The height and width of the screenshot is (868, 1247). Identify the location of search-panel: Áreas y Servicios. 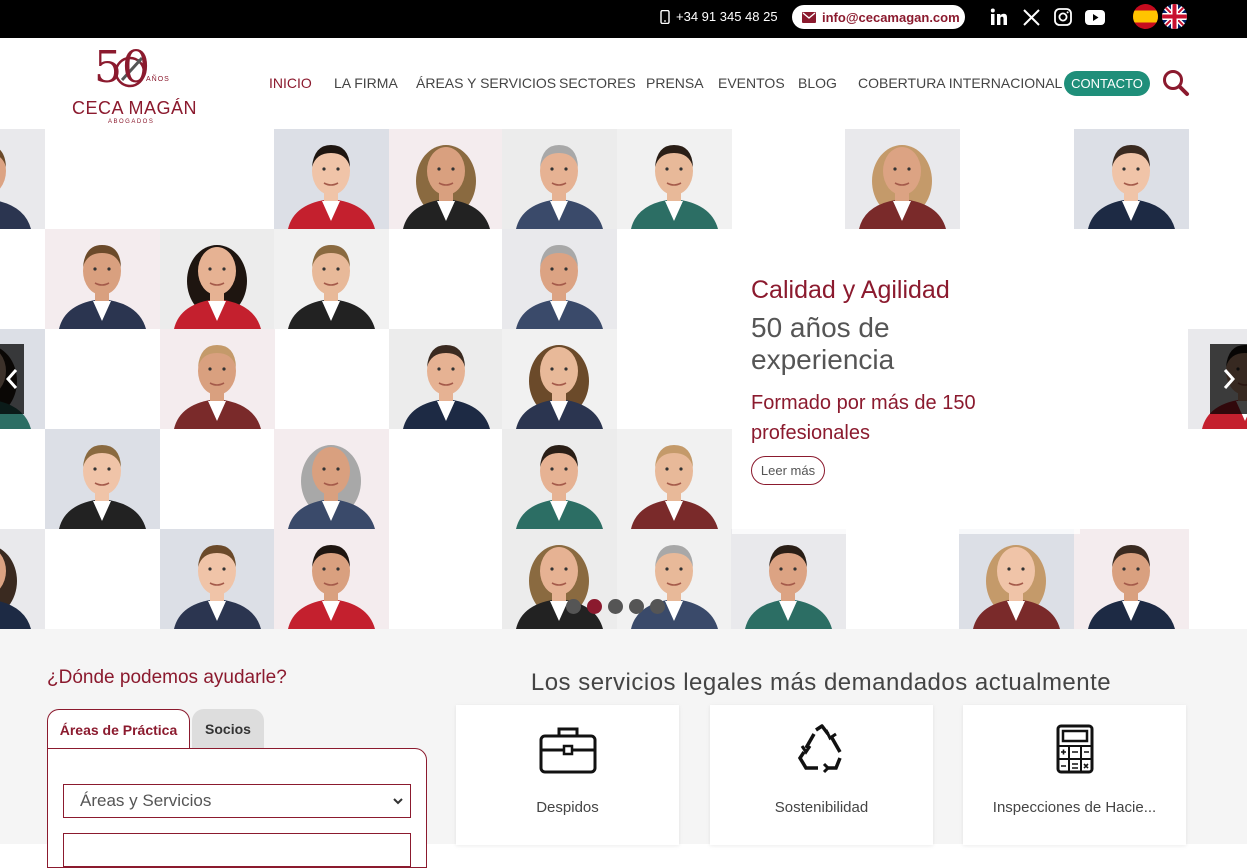
(237, 808).